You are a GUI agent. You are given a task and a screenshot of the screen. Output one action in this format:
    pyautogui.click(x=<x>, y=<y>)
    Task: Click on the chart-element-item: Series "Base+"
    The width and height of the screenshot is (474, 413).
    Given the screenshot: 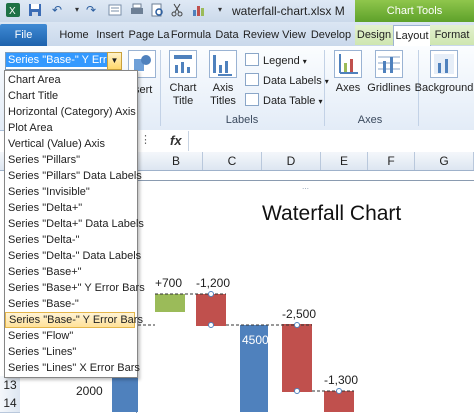 What is the action you would take?
    pyautogui.click(x=70, y=272)
    